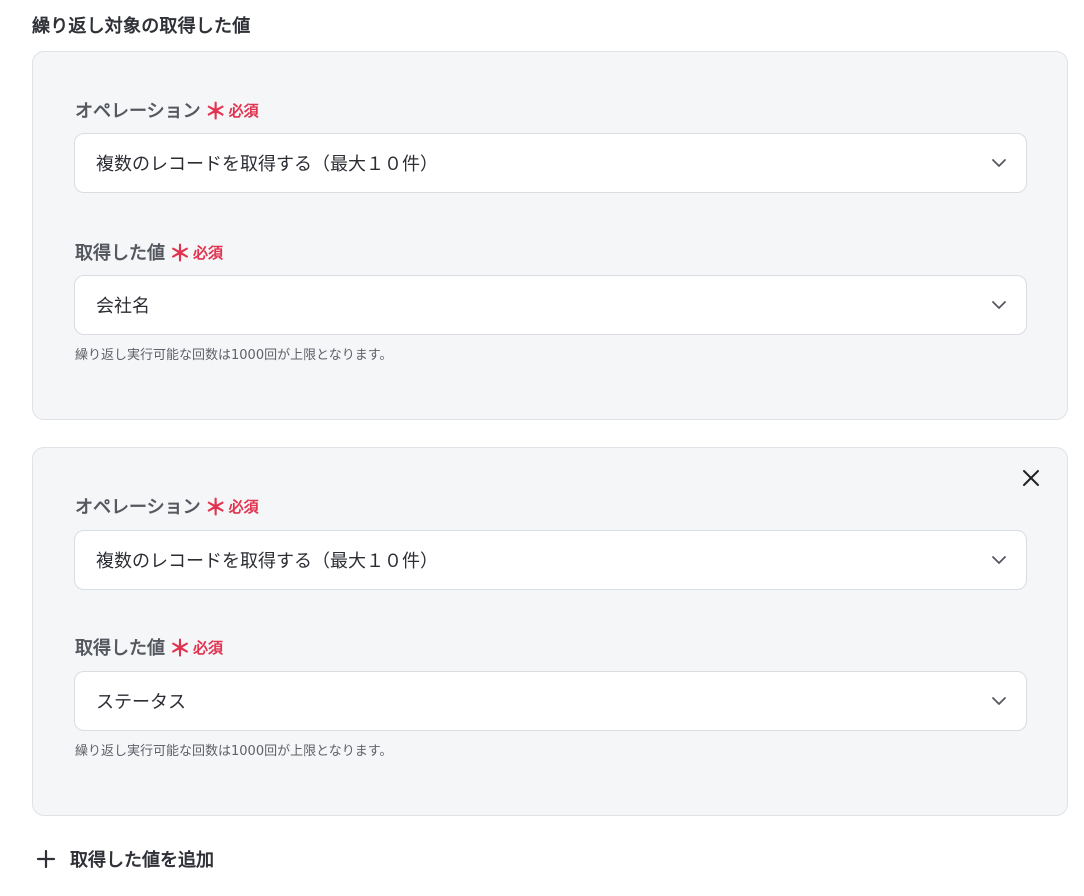 The height and width of the screenshot is (896, 1084). Describe the element at coordinates (142, 860) in the screenshot. I see `add-value-label: 取得した値を追加` at that location.